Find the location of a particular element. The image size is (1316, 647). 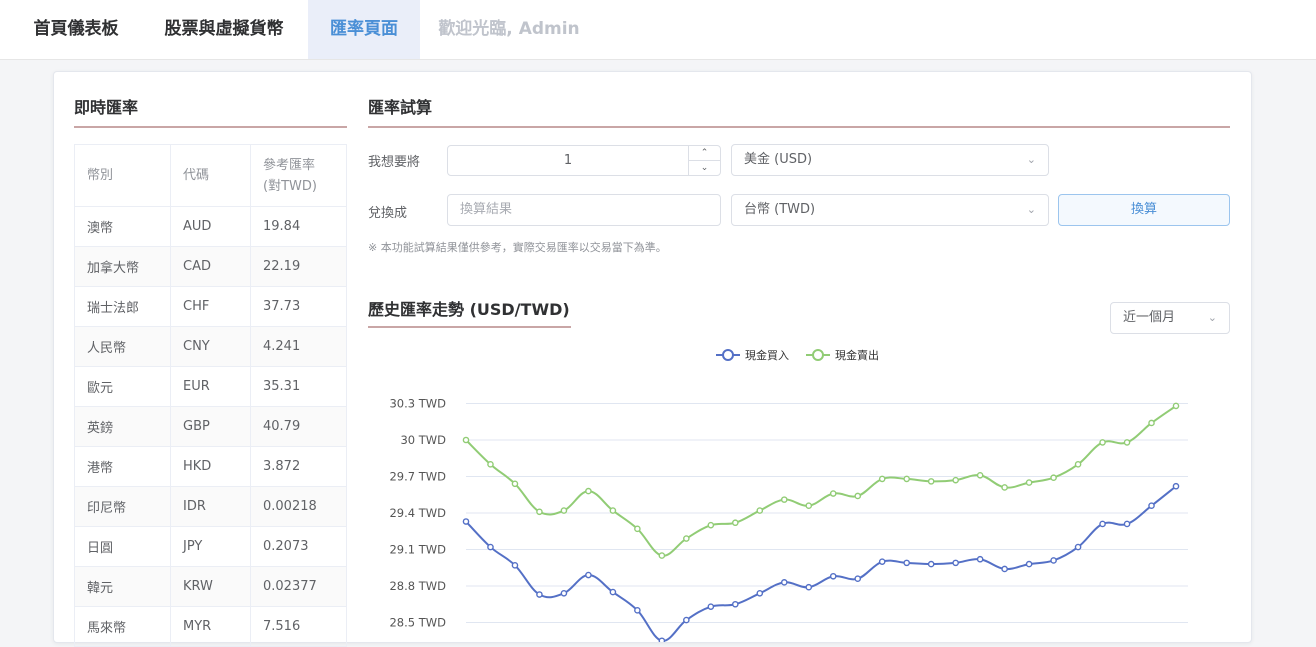

y-tick-label: 28.8 TWD is located at coordinates (417, 586).